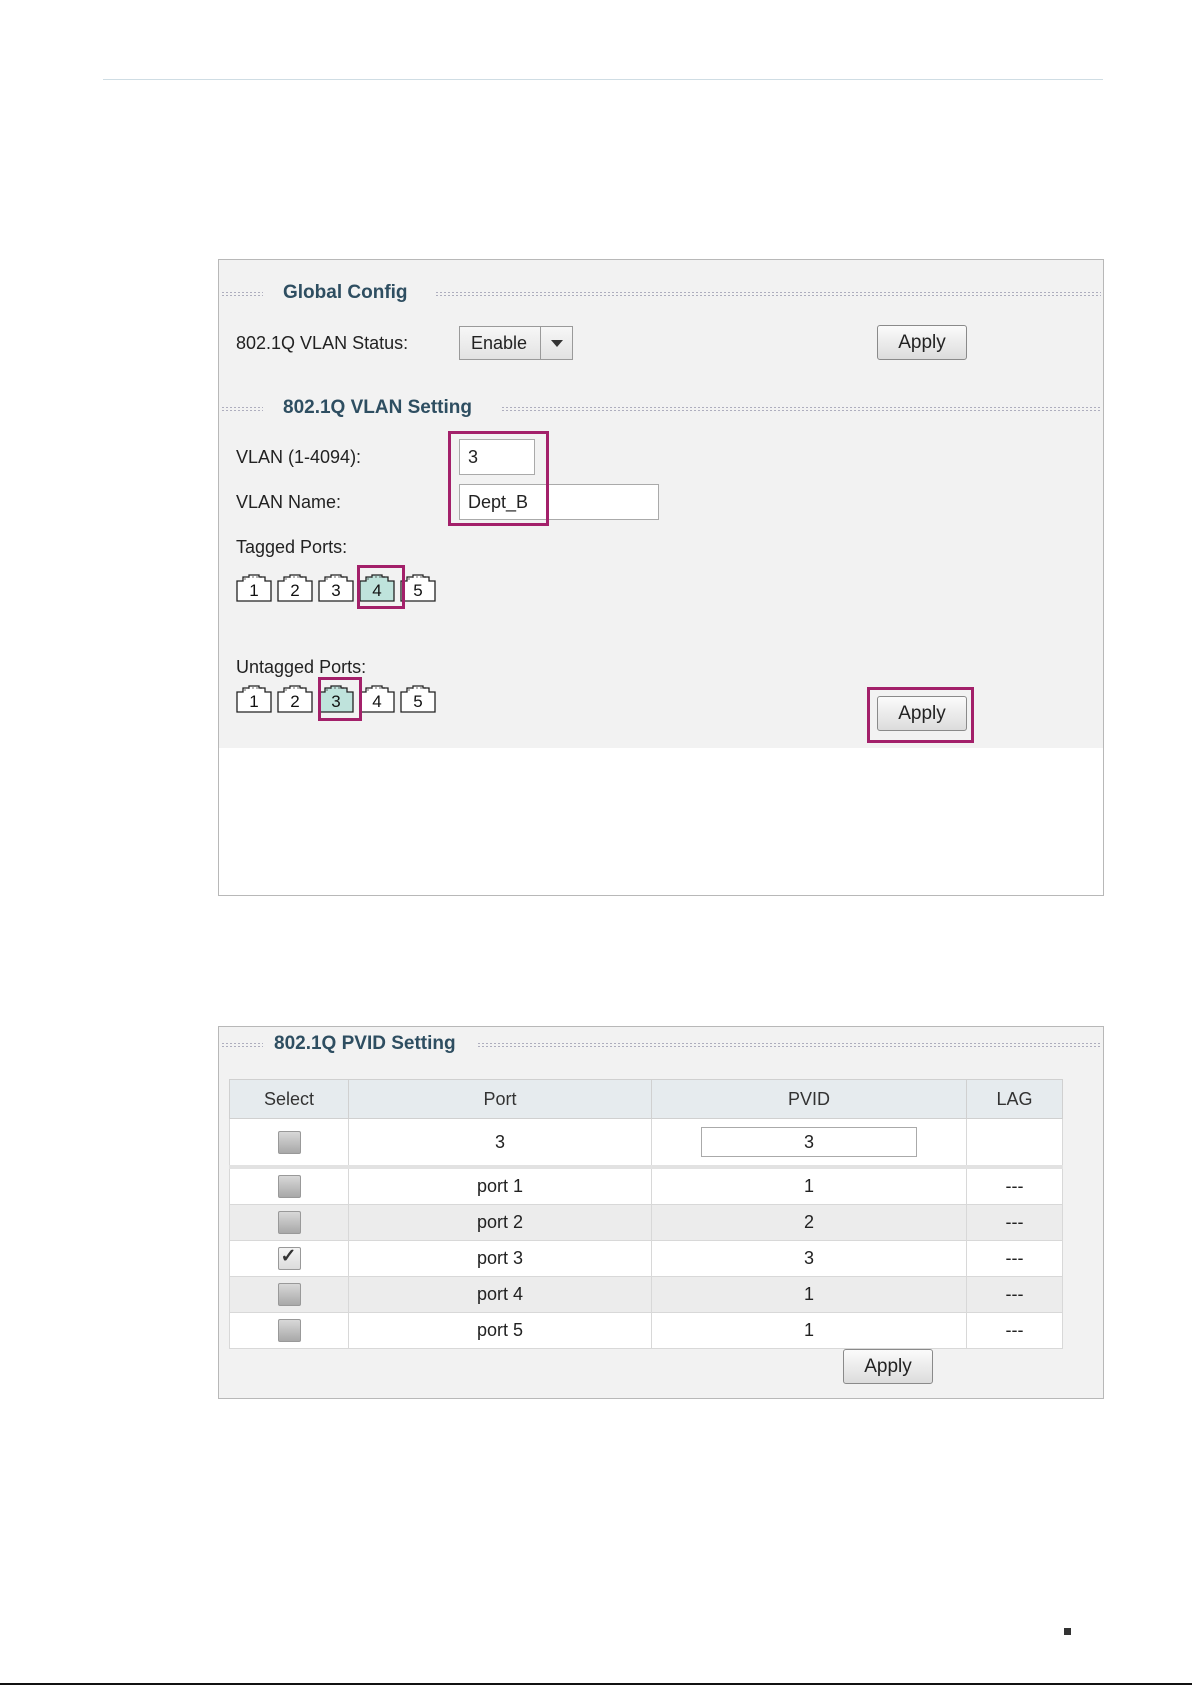 Image resolution: width=1192 pixels, height=1685 pixels. I want to click on tagged-ports-label: Tagged Ports:, so click(292, 547).